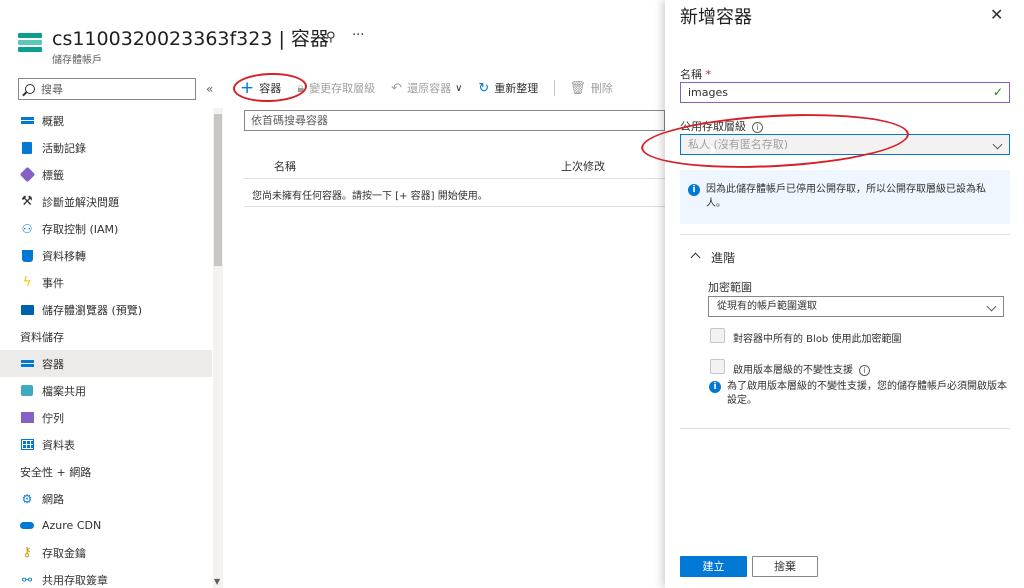 The height and width of the screenshot is (588, 1024). What do you see at coordinates (30, 43) in the screenshot?
I see `storage-account-icon` at bounding box center [30, 43].